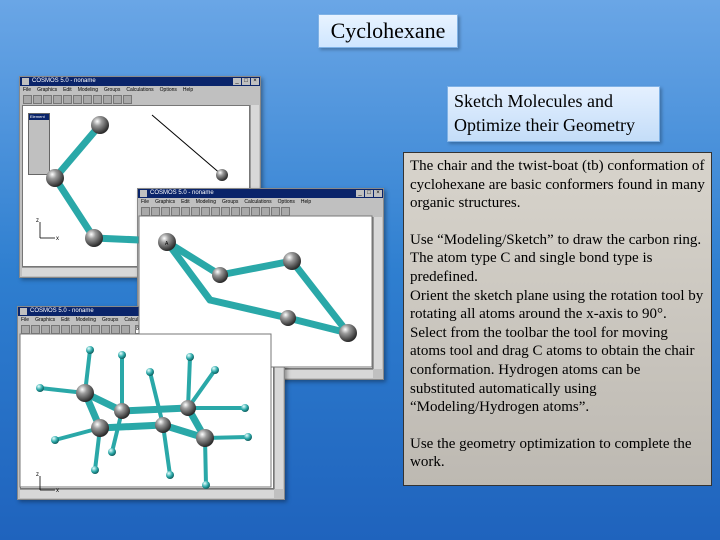  I want to click on sketch-molecule, so click(137, 180).